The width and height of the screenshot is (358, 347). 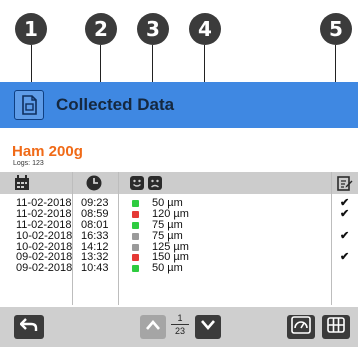 I want to click on frowny-icon, so click(x=155, y=185).